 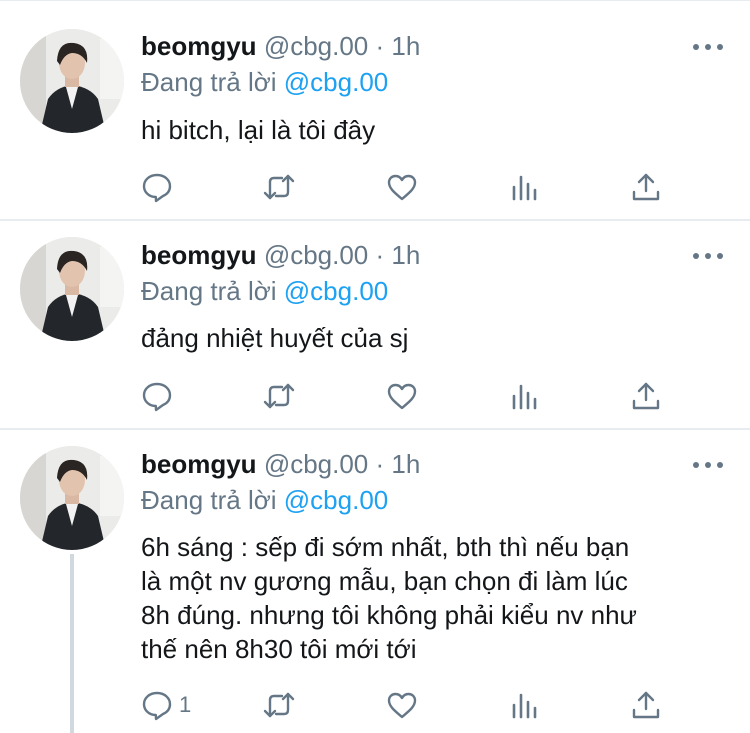 I want to click on thread-line, so click(x=72, y=643).